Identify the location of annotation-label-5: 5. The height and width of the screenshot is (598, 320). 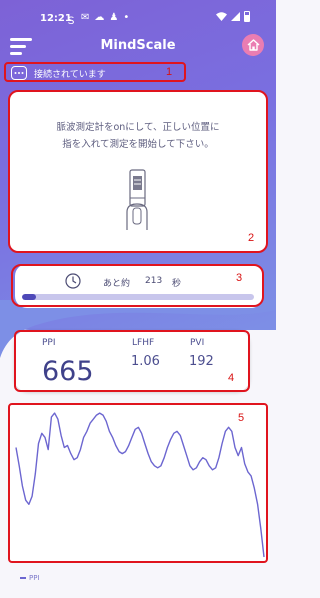
(241, 418).